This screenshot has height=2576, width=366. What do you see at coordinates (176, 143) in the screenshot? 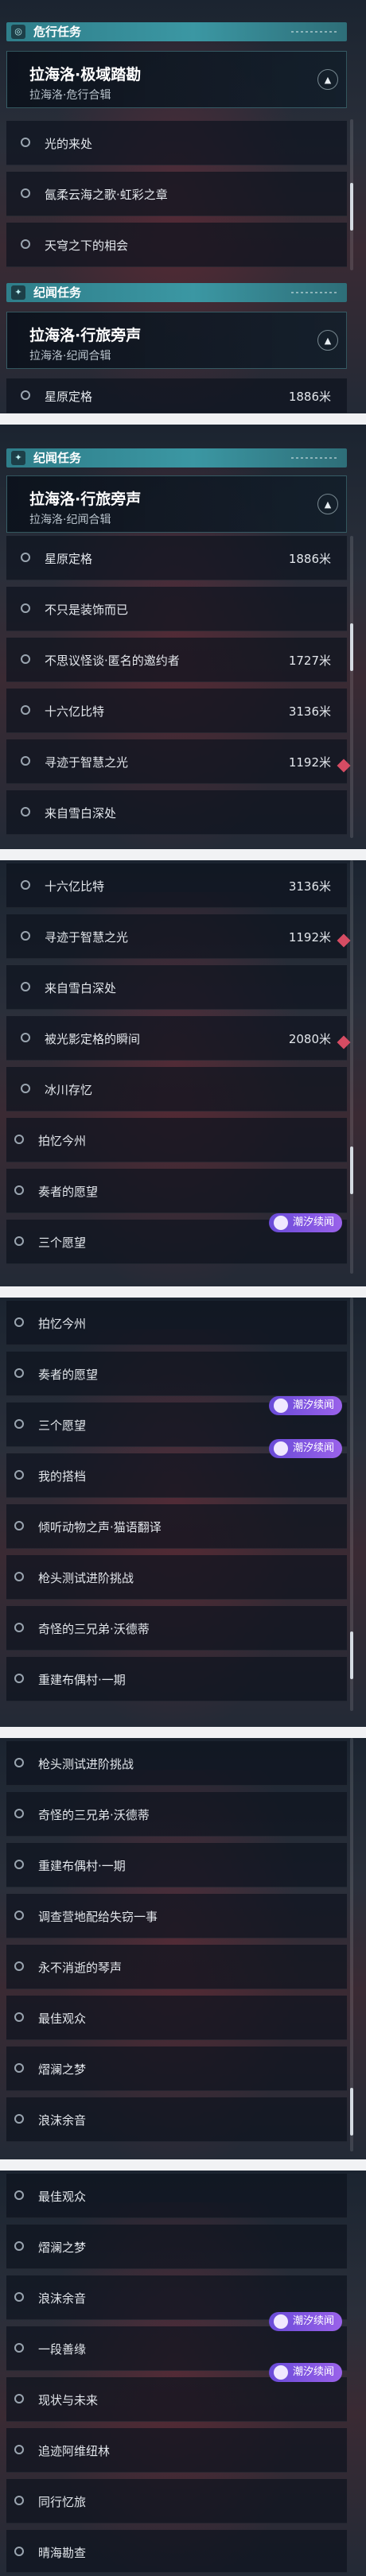
I see `quest-row: 光的来处` at bounding box center [176, 143].